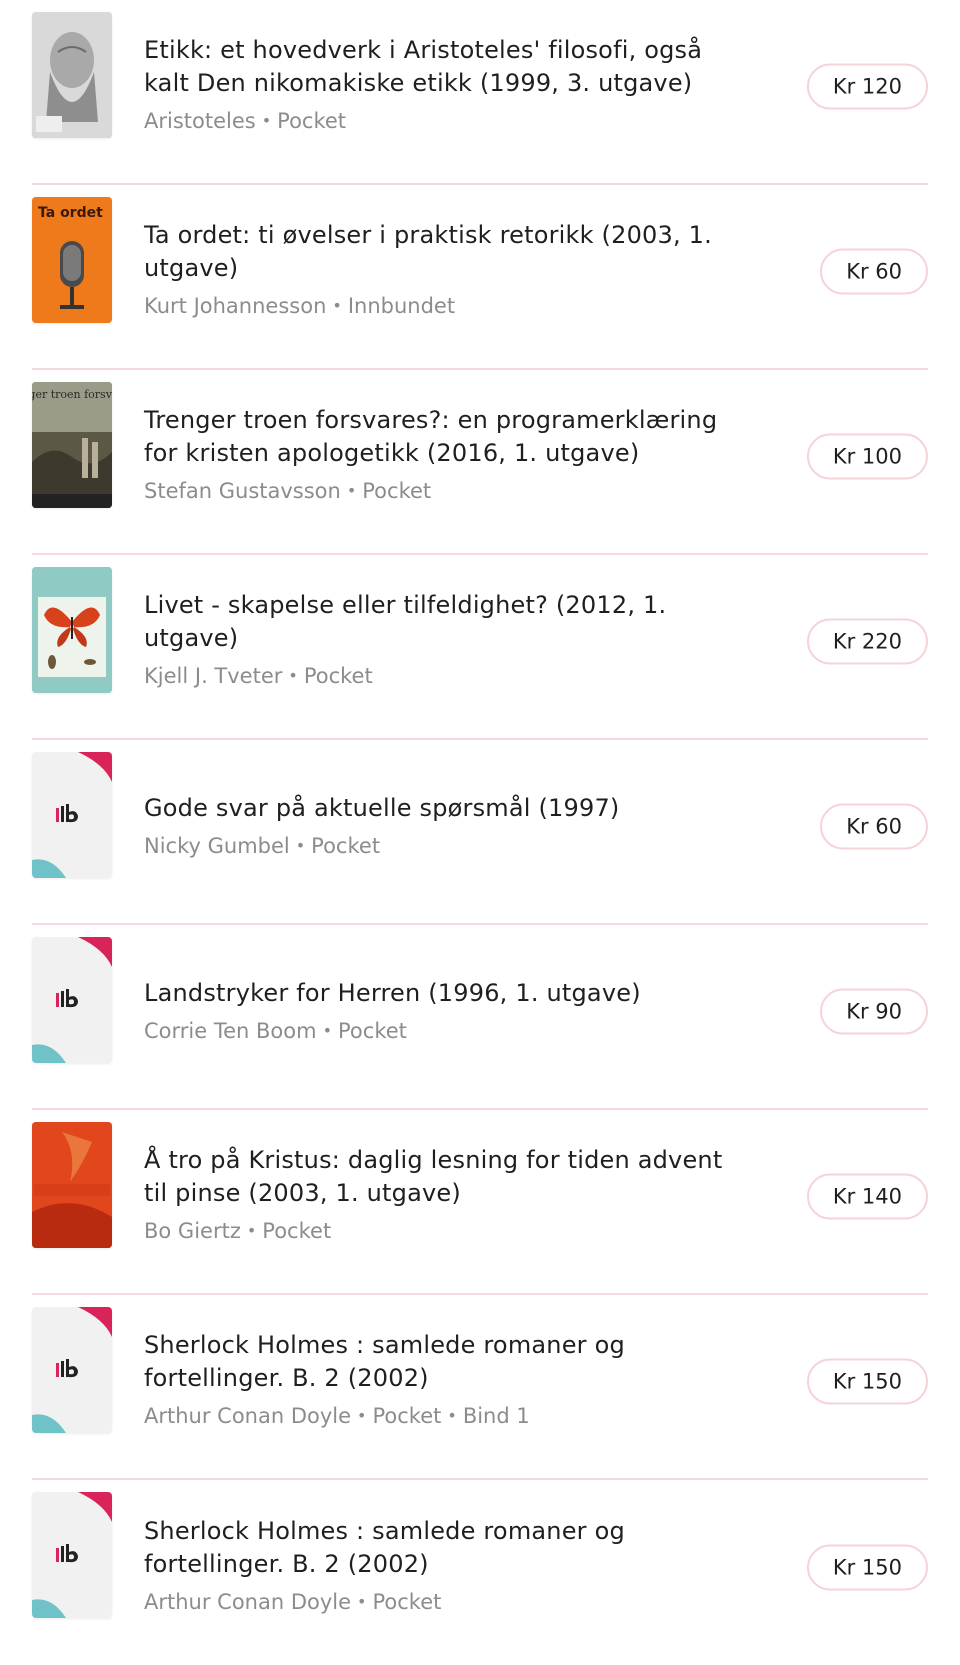 This screenshot has height=1665, width=960. I want to click on price-button: Kr 100, so click(867, 455).